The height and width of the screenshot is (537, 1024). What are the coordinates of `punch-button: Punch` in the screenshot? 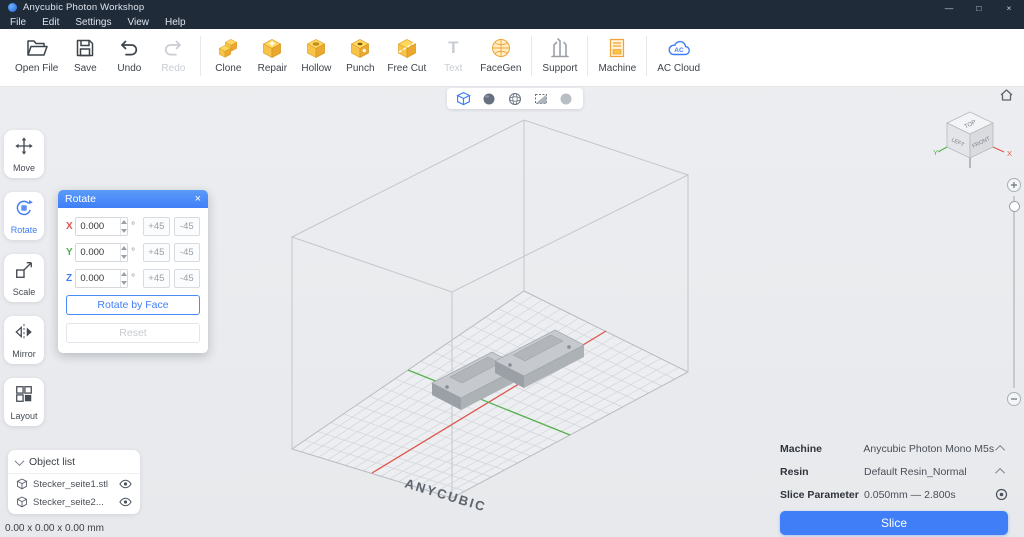 It's located at (360, 51).